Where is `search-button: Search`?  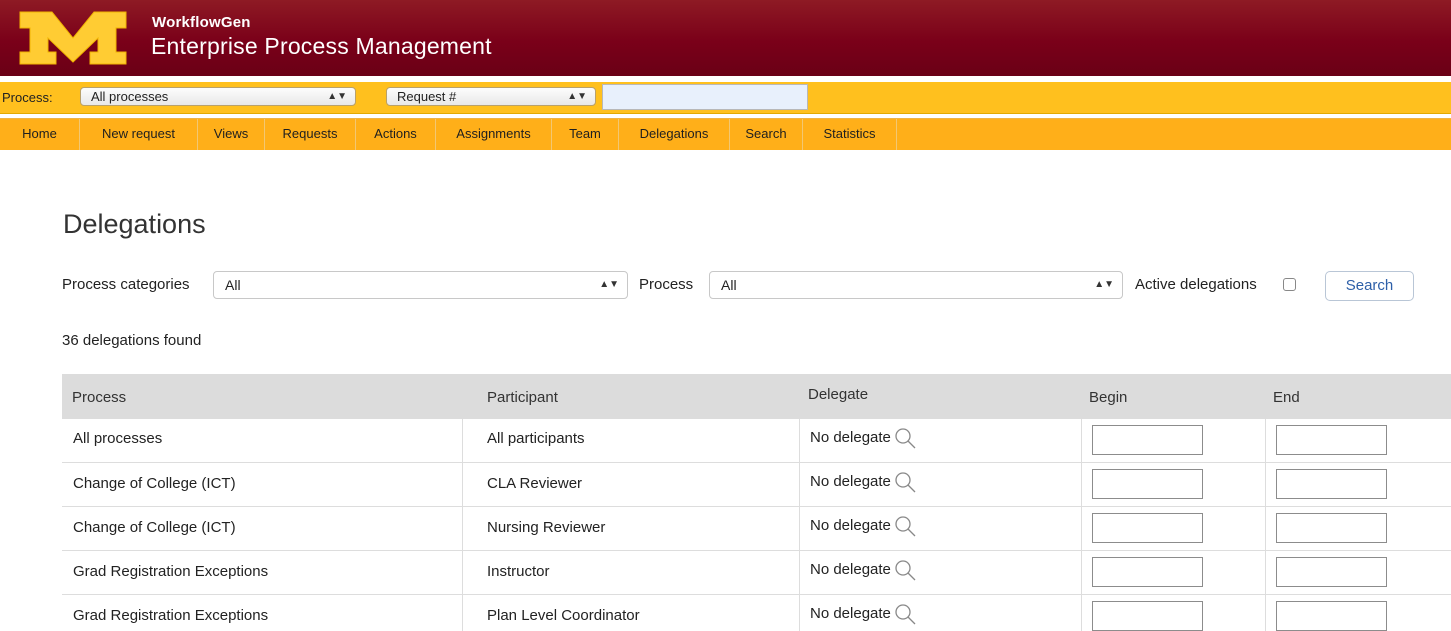
search-button: Search is located at coordinates (1369, 286).